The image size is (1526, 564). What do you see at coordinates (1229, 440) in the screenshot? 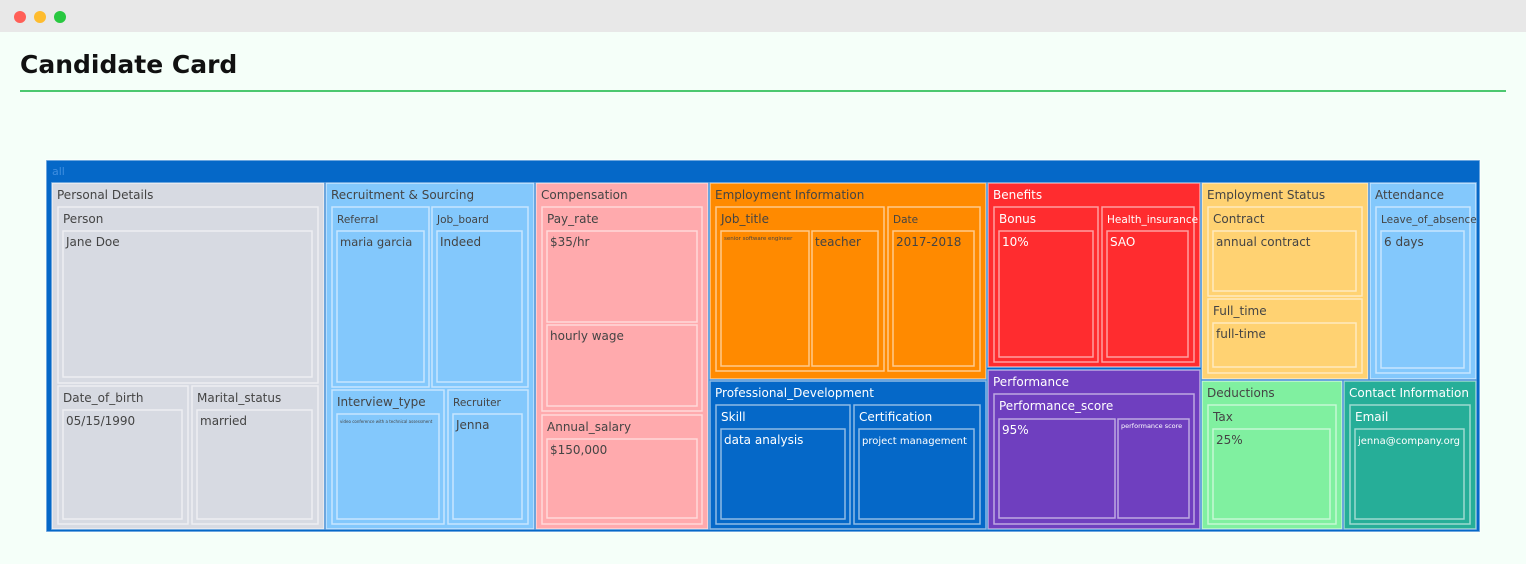
I see `leaf-label-25: 25%` at bounding box center [1229, 440].